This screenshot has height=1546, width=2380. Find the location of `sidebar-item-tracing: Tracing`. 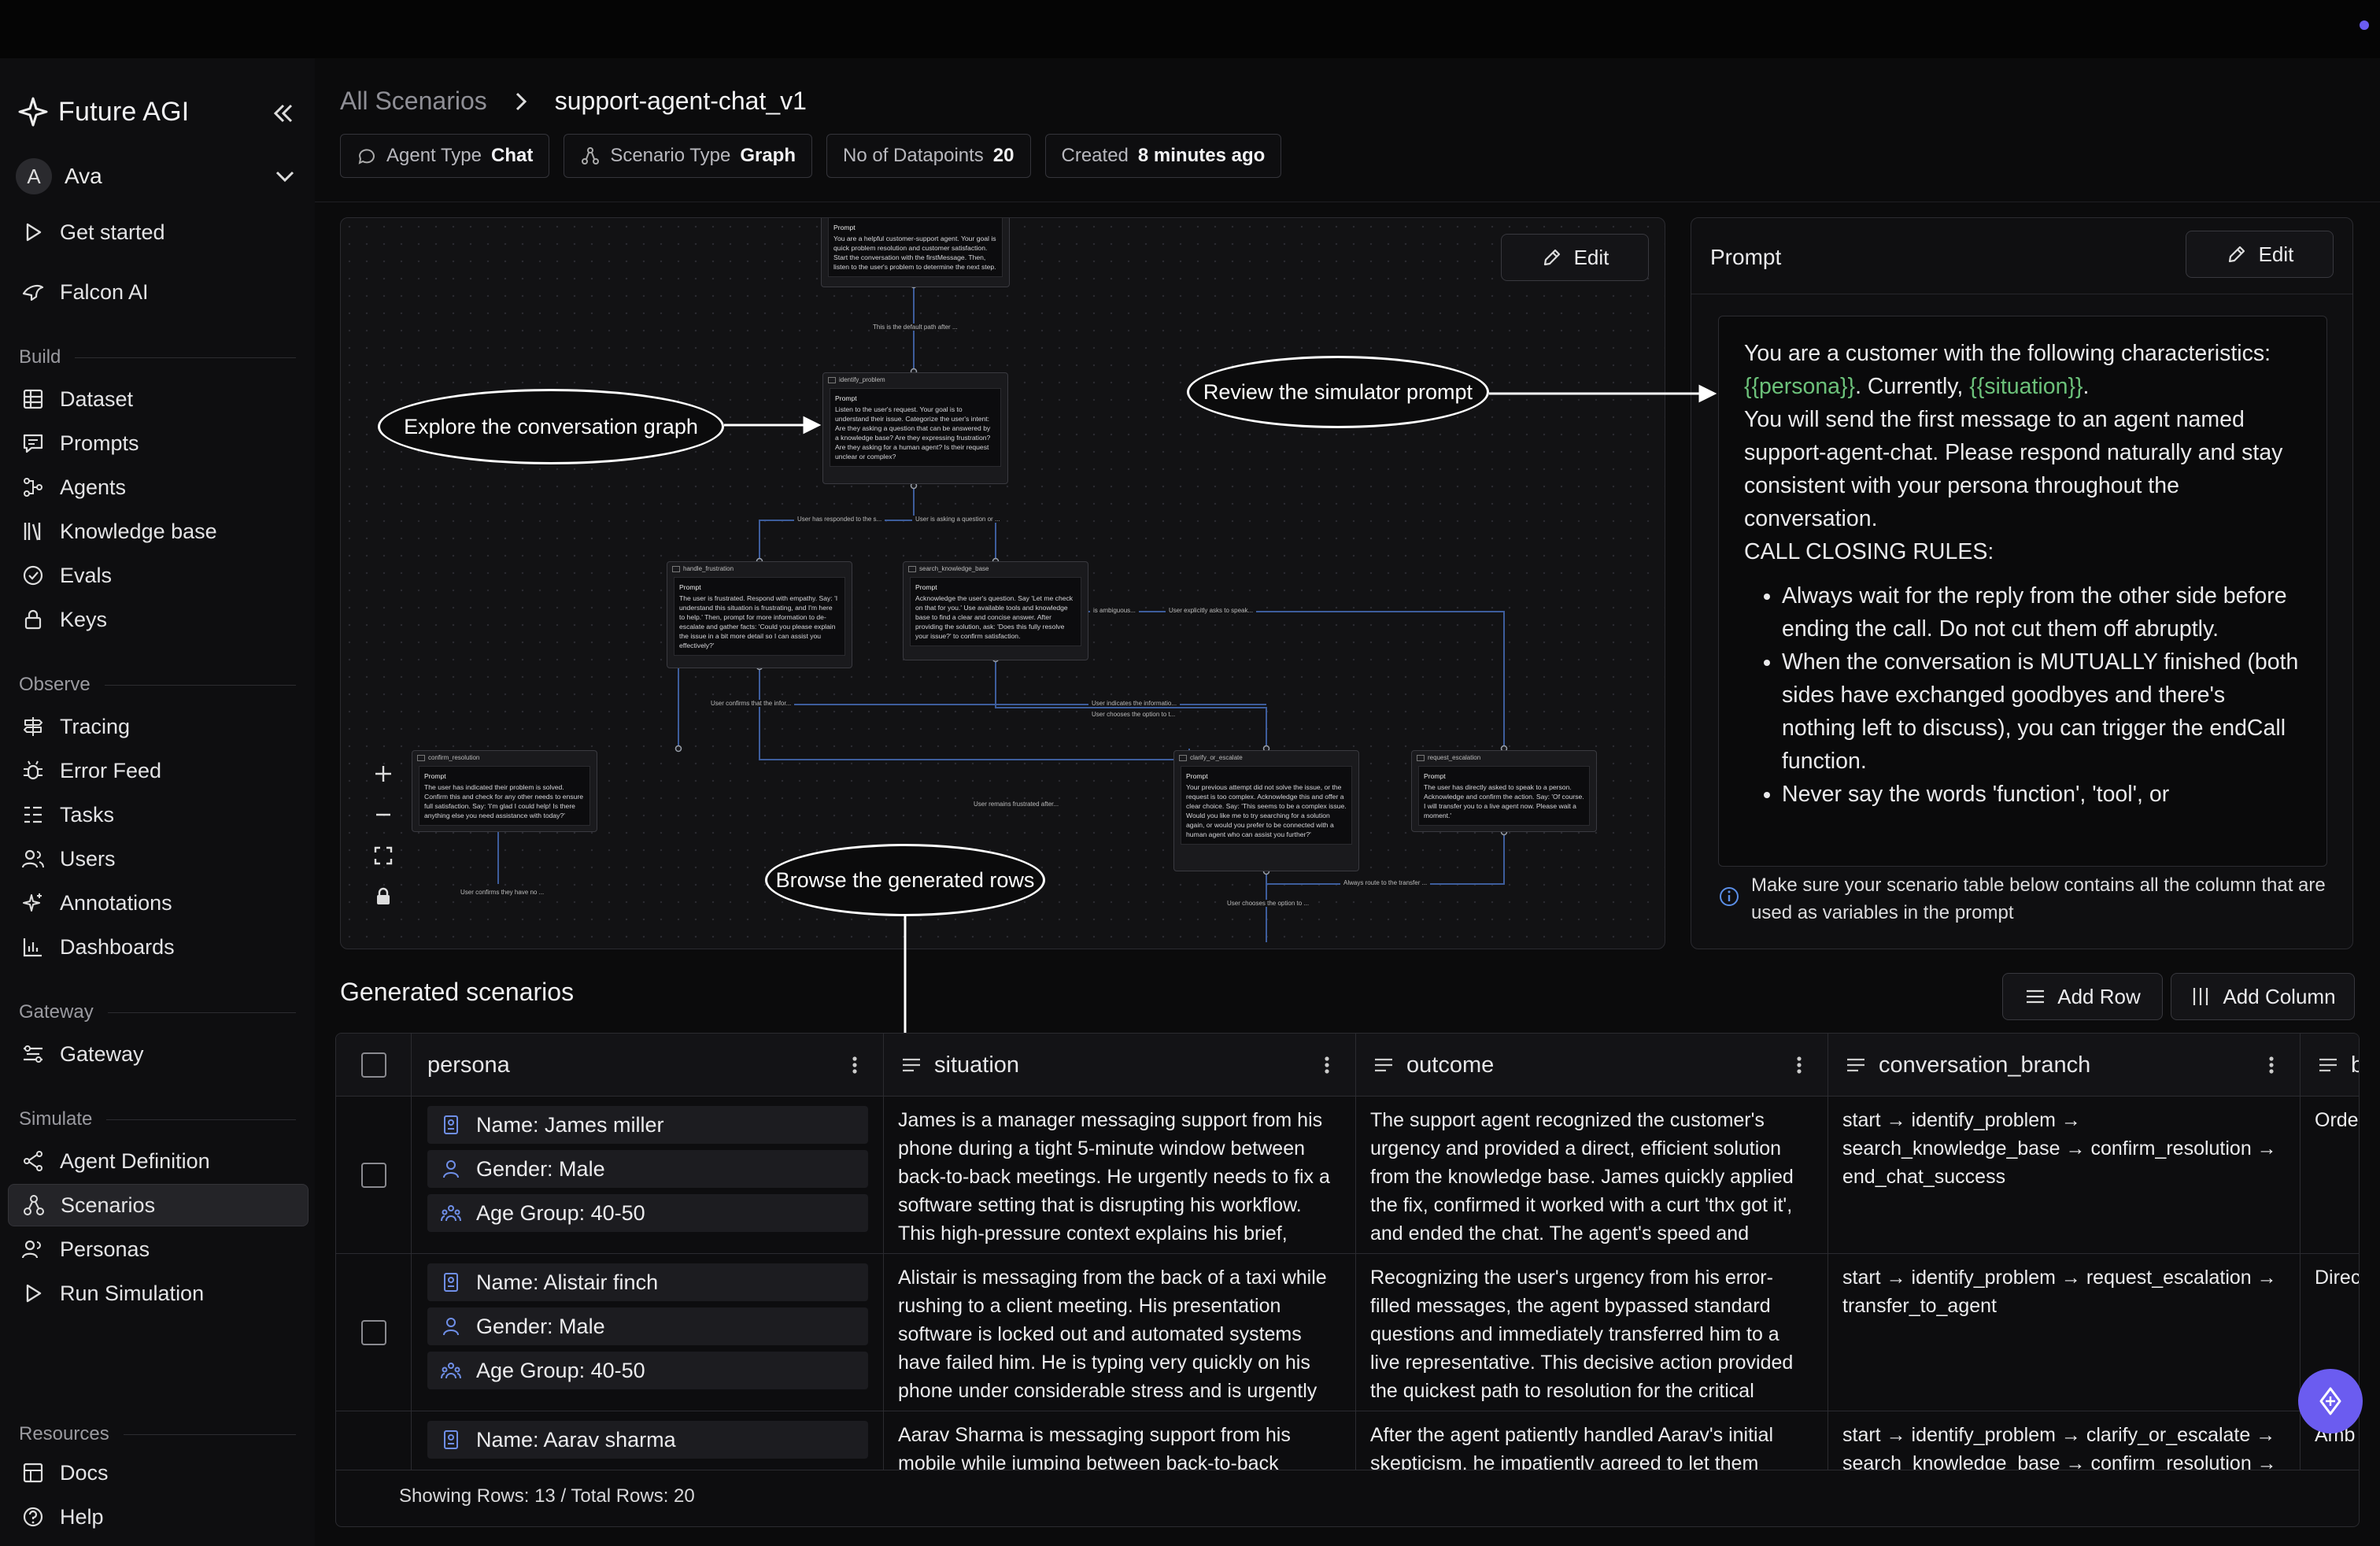

sidebar-item-tracing: Tracing is located at coordinates (158, 726).